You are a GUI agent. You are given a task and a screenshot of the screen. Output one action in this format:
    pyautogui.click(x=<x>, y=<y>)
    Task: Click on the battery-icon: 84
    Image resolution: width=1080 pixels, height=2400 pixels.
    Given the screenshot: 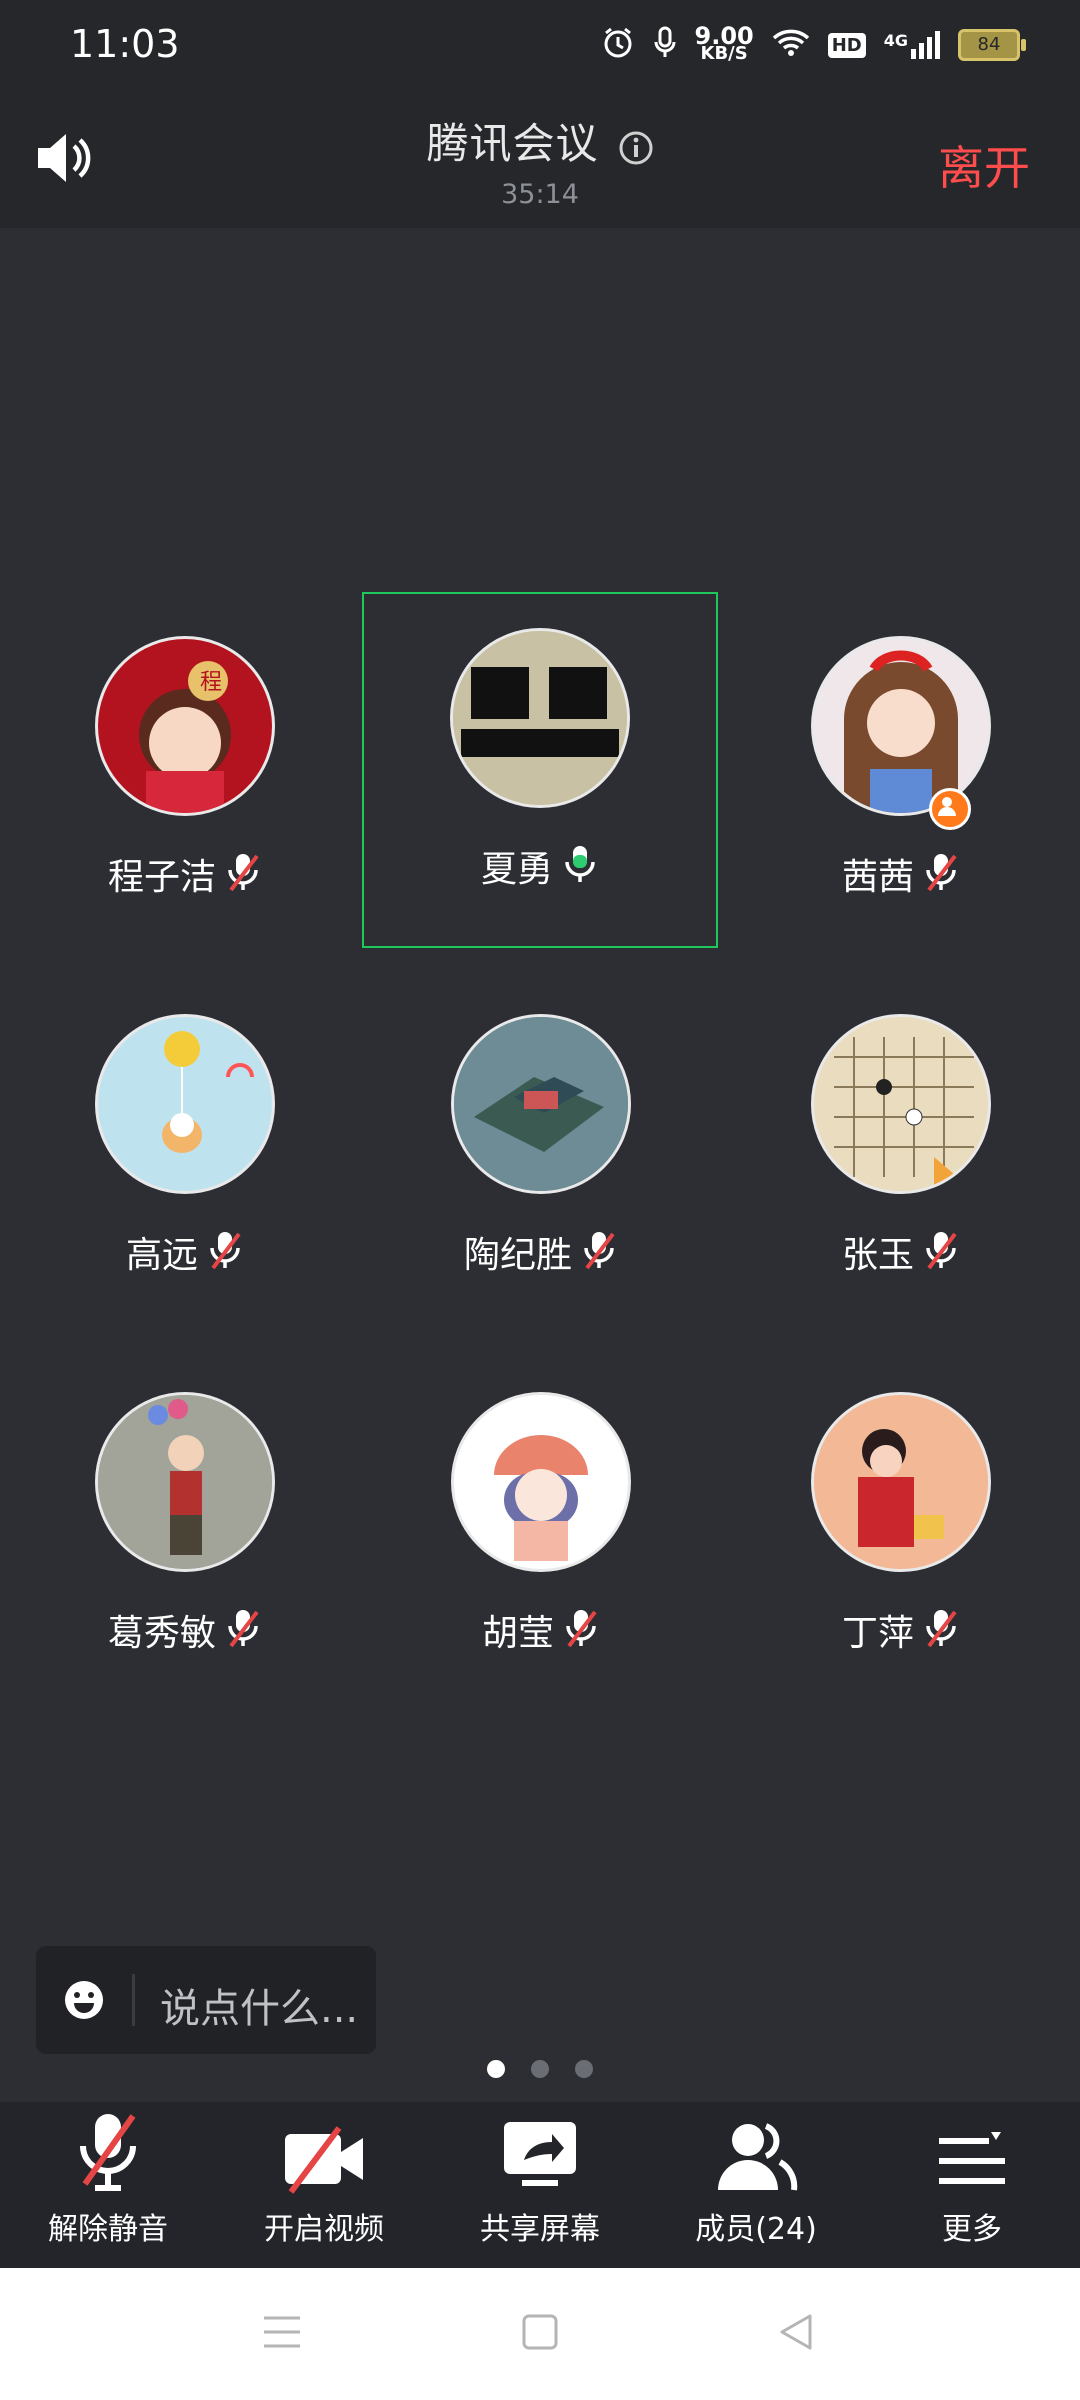 What is the action you would take?
    pyautogui.click(x=992, y=45)
    